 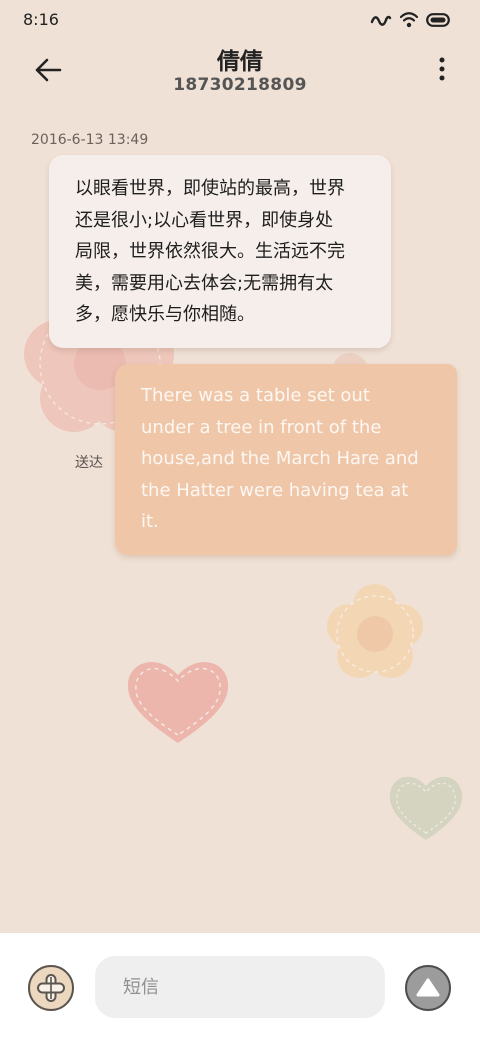 I want to click on message-input, so click(x=240, y=987).